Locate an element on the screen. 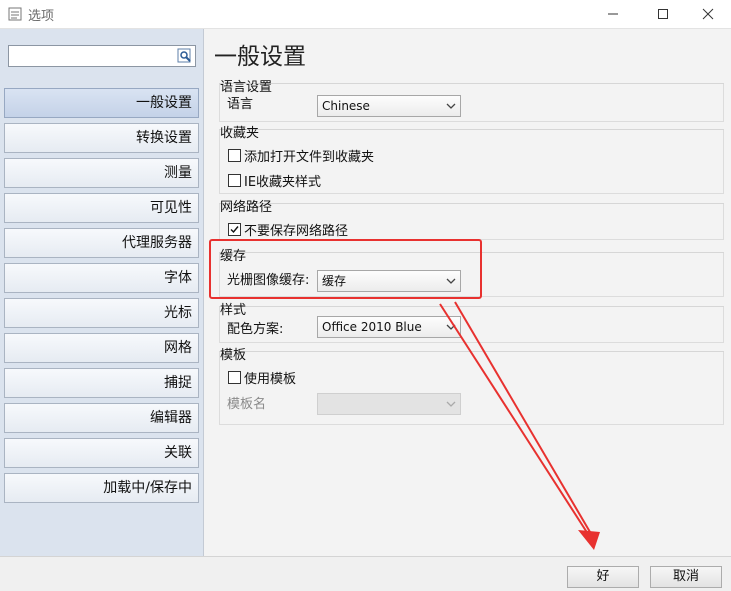 Image resolution: width=731 pixels, height=591 pixels. group-label: 网络路径 is located at coordinates (246, 207).